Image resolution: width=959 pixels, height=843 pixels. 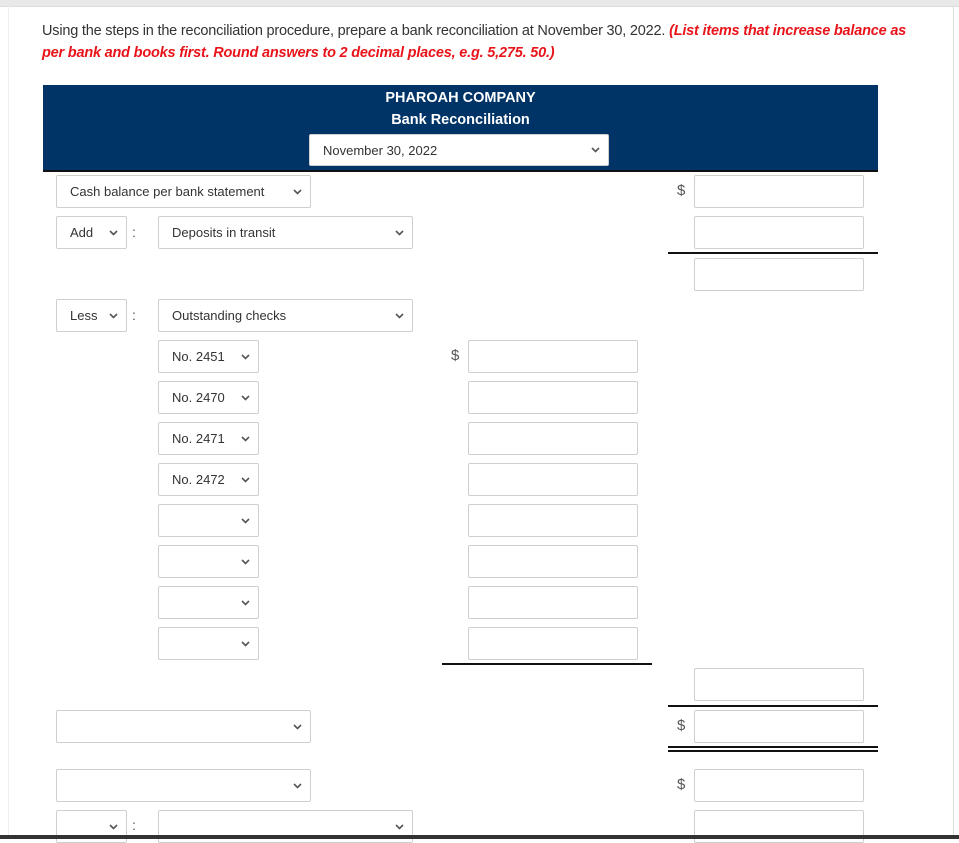 I want to click on add-operator-select: Add, so click(x=91, y=232).